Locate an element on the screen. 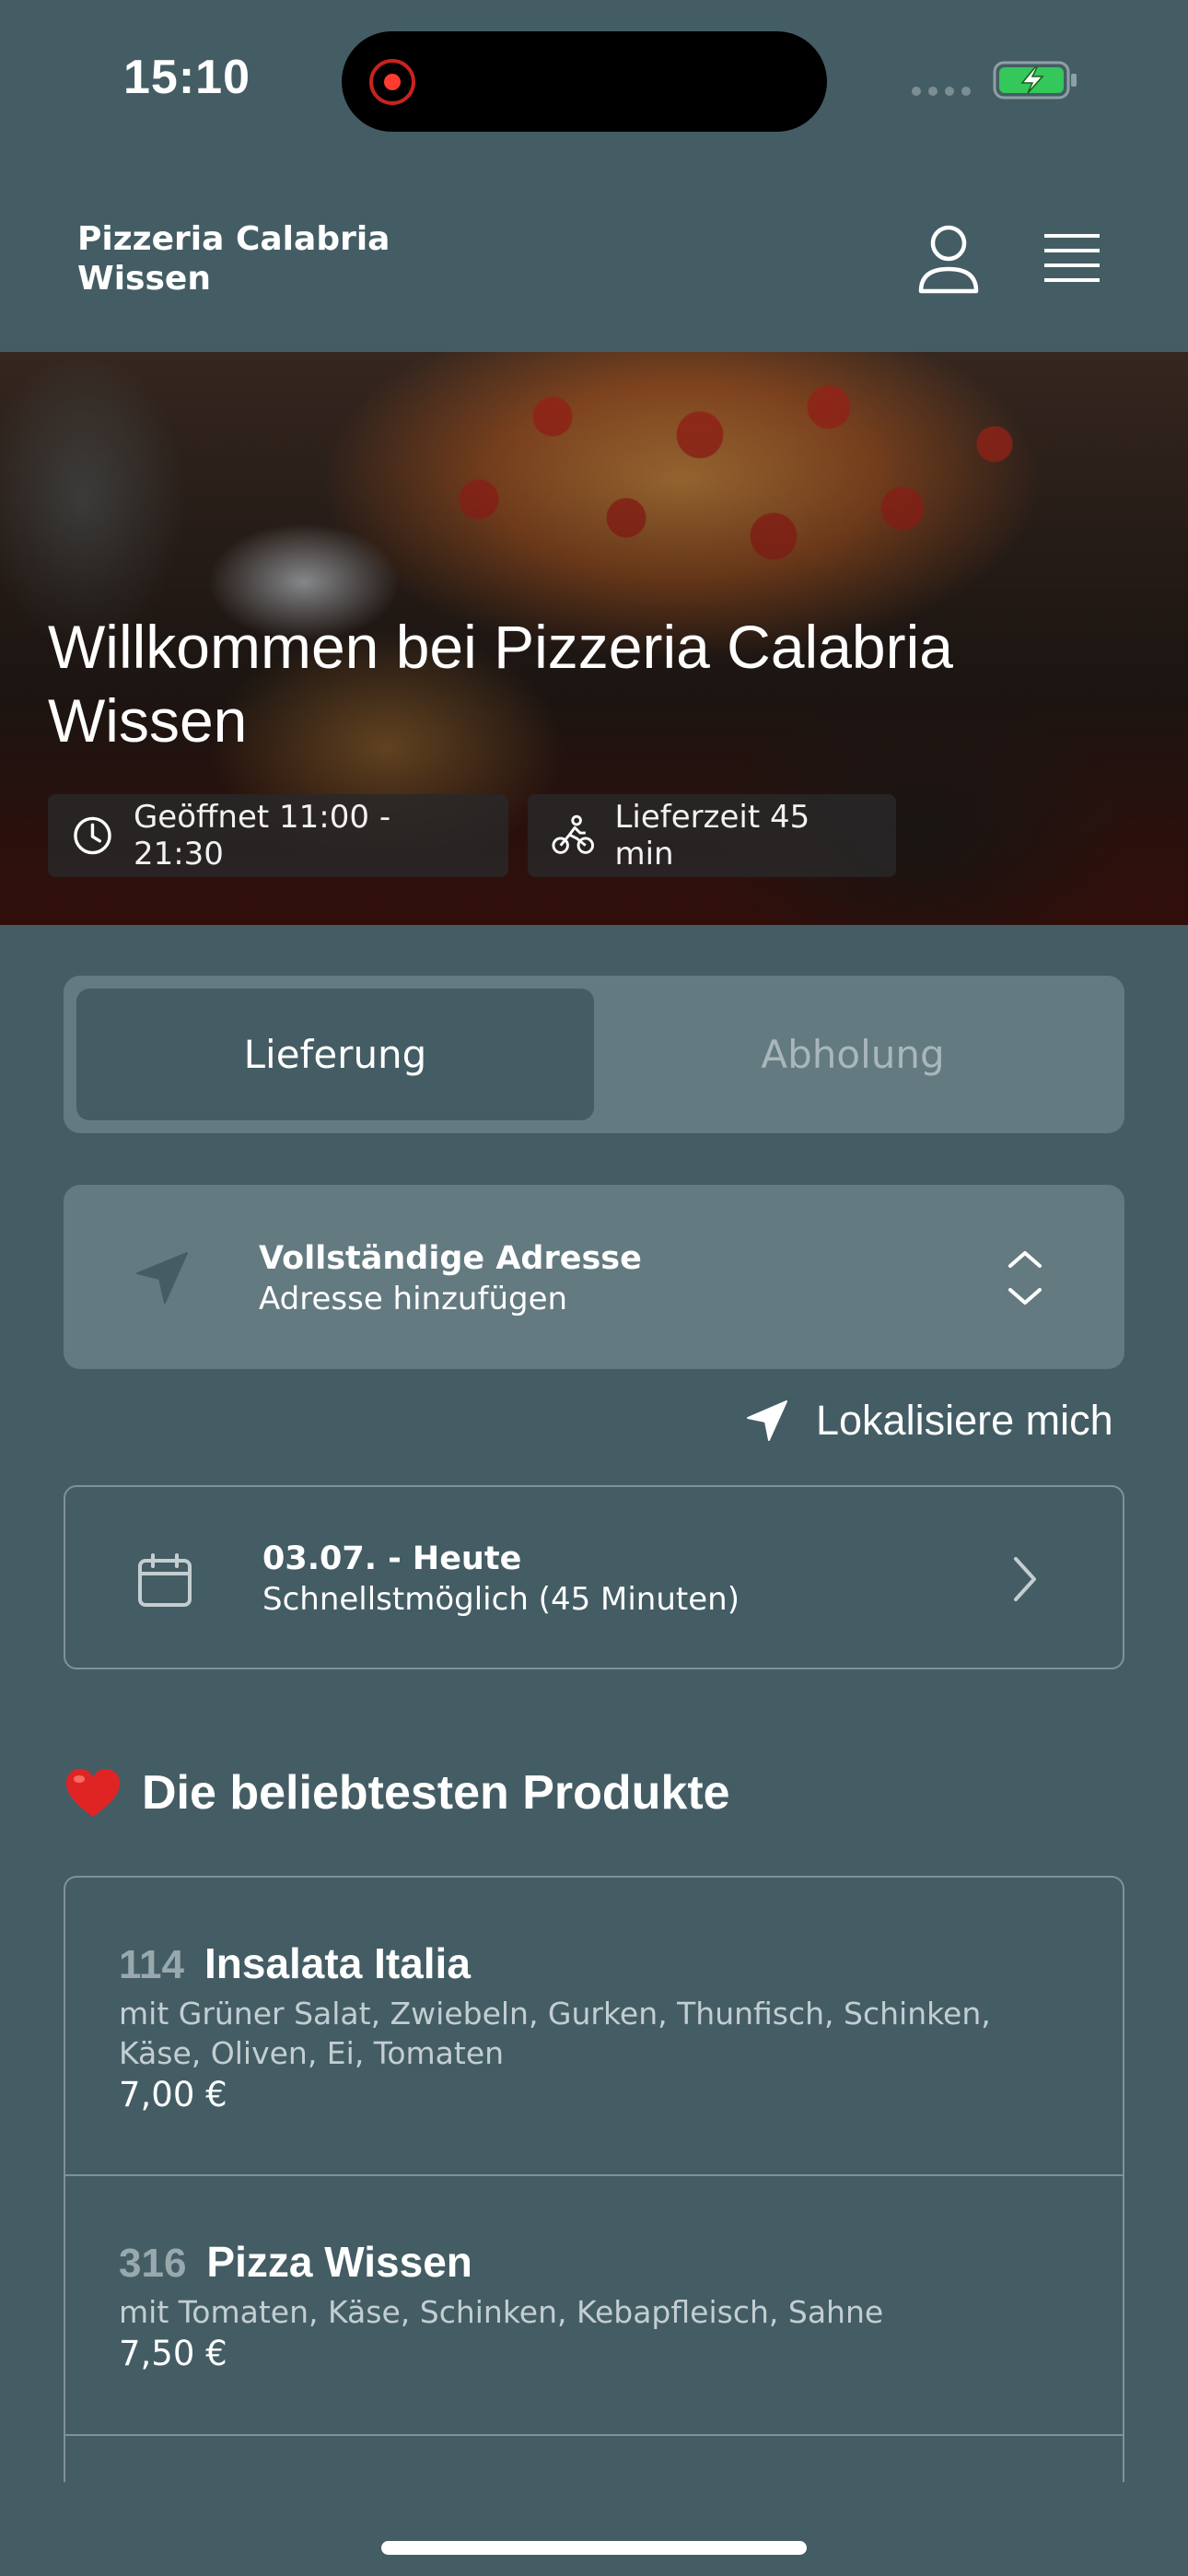 This screenshot has height=2576, width=1188. bicycle-courier-icon is located at coordinates (573, 834).